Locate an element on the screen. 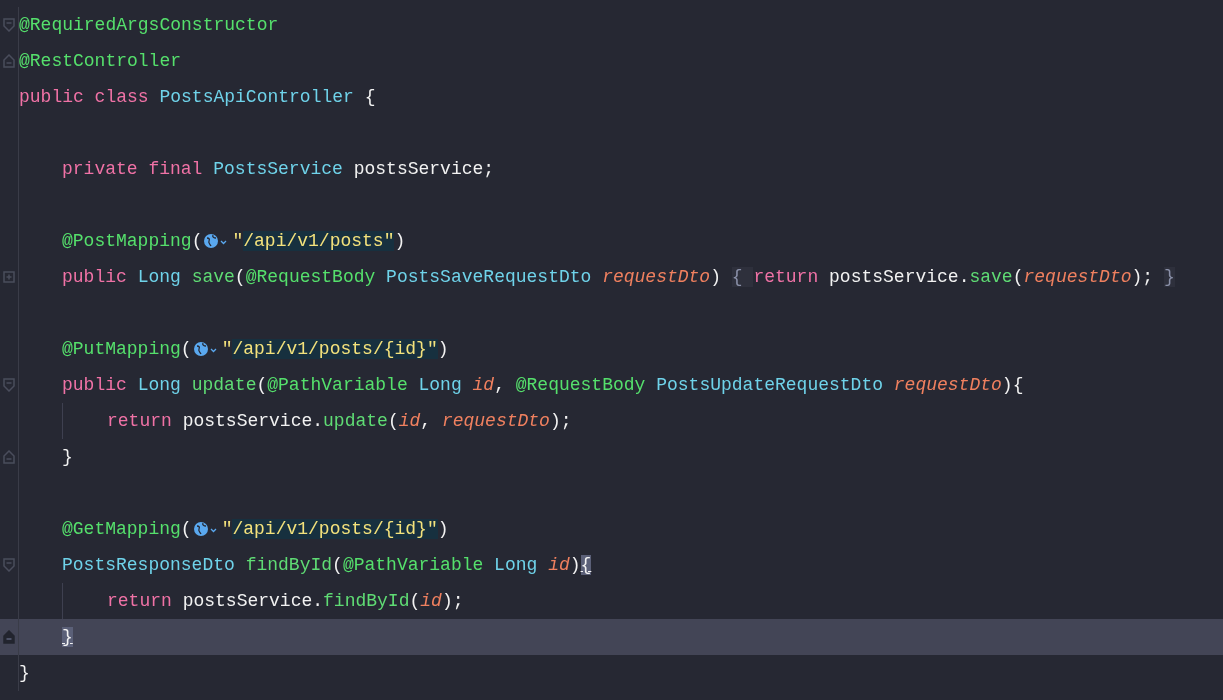  expand-marker-icon is located at coordinates (9, 277).